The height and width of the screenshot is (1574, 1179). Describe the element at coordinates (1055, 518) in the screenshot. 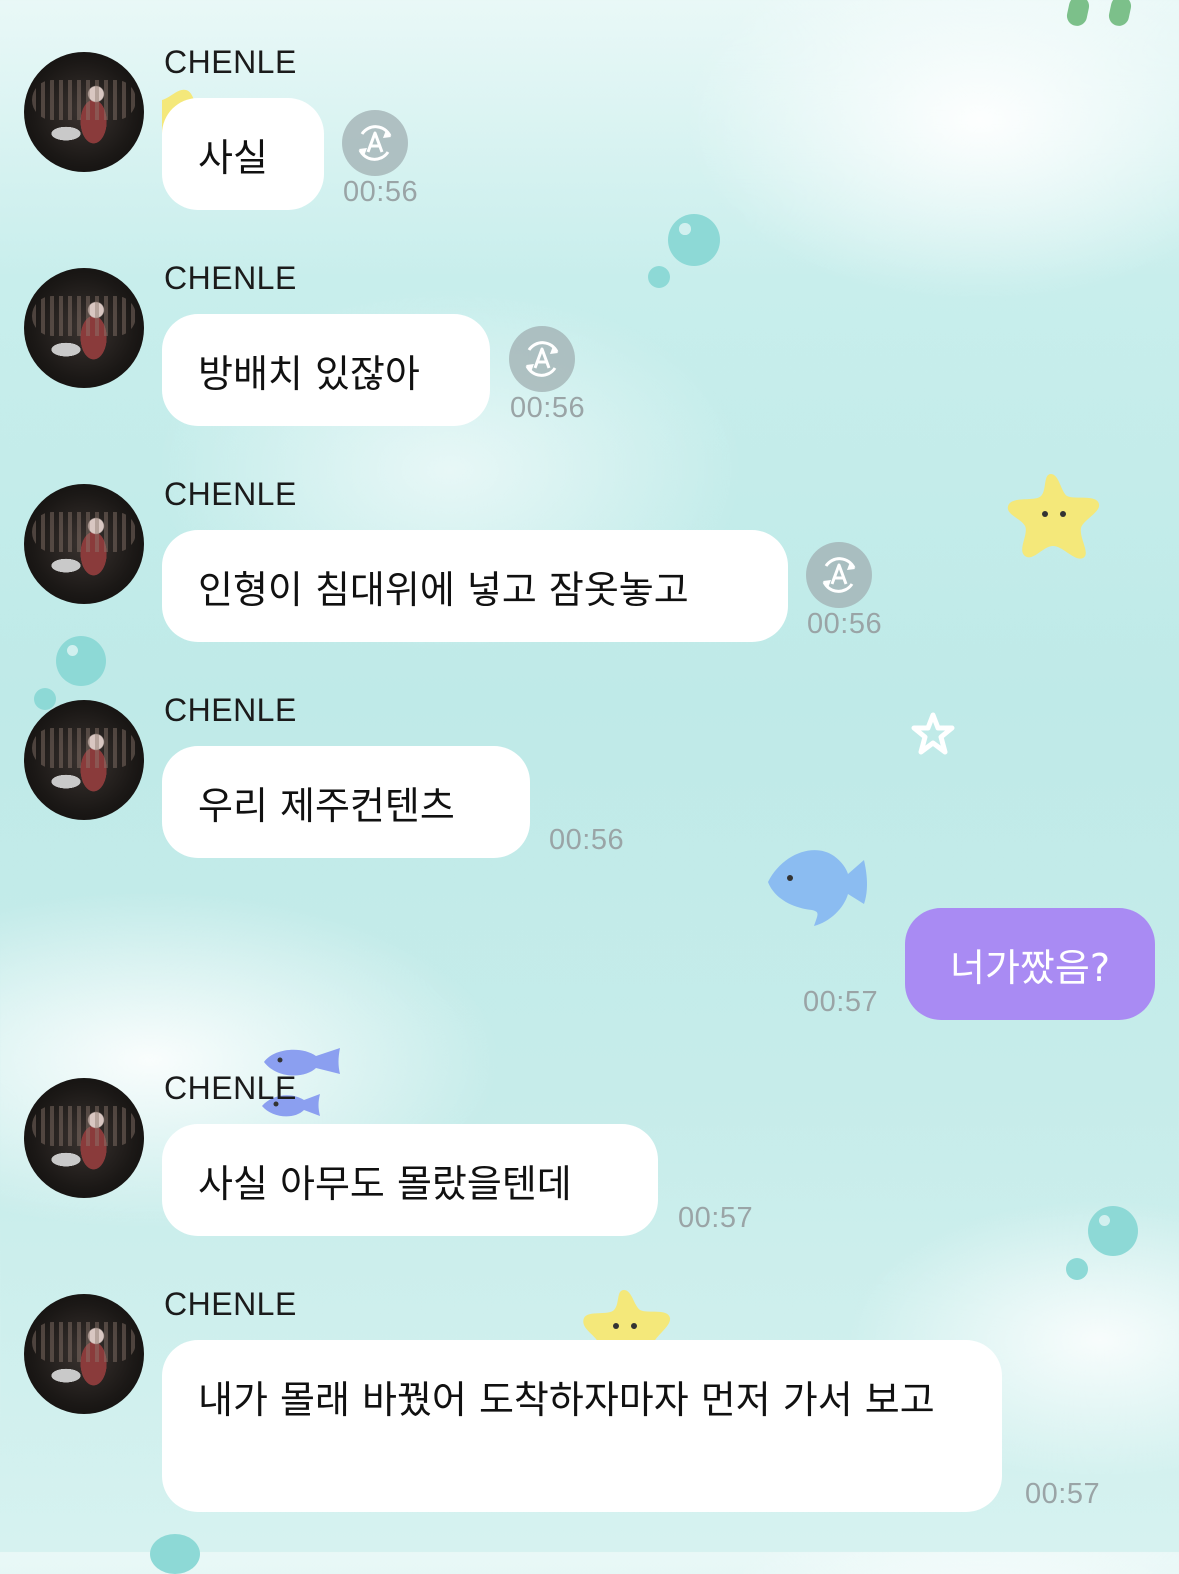

I see `star-sticker-icon` at that location.